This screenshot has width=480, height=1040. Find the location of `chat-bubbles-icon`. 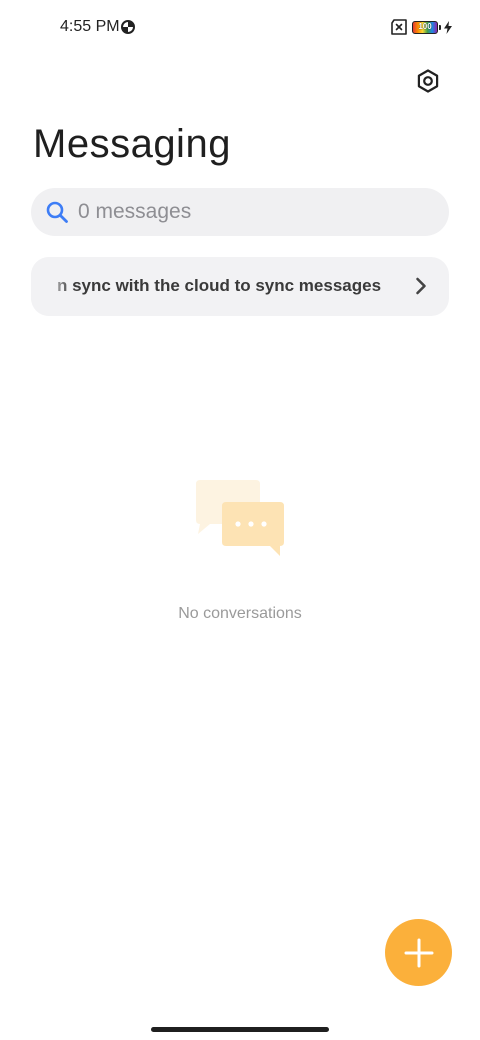

chat-bubbles-icon is located at coordinates (240, 518).